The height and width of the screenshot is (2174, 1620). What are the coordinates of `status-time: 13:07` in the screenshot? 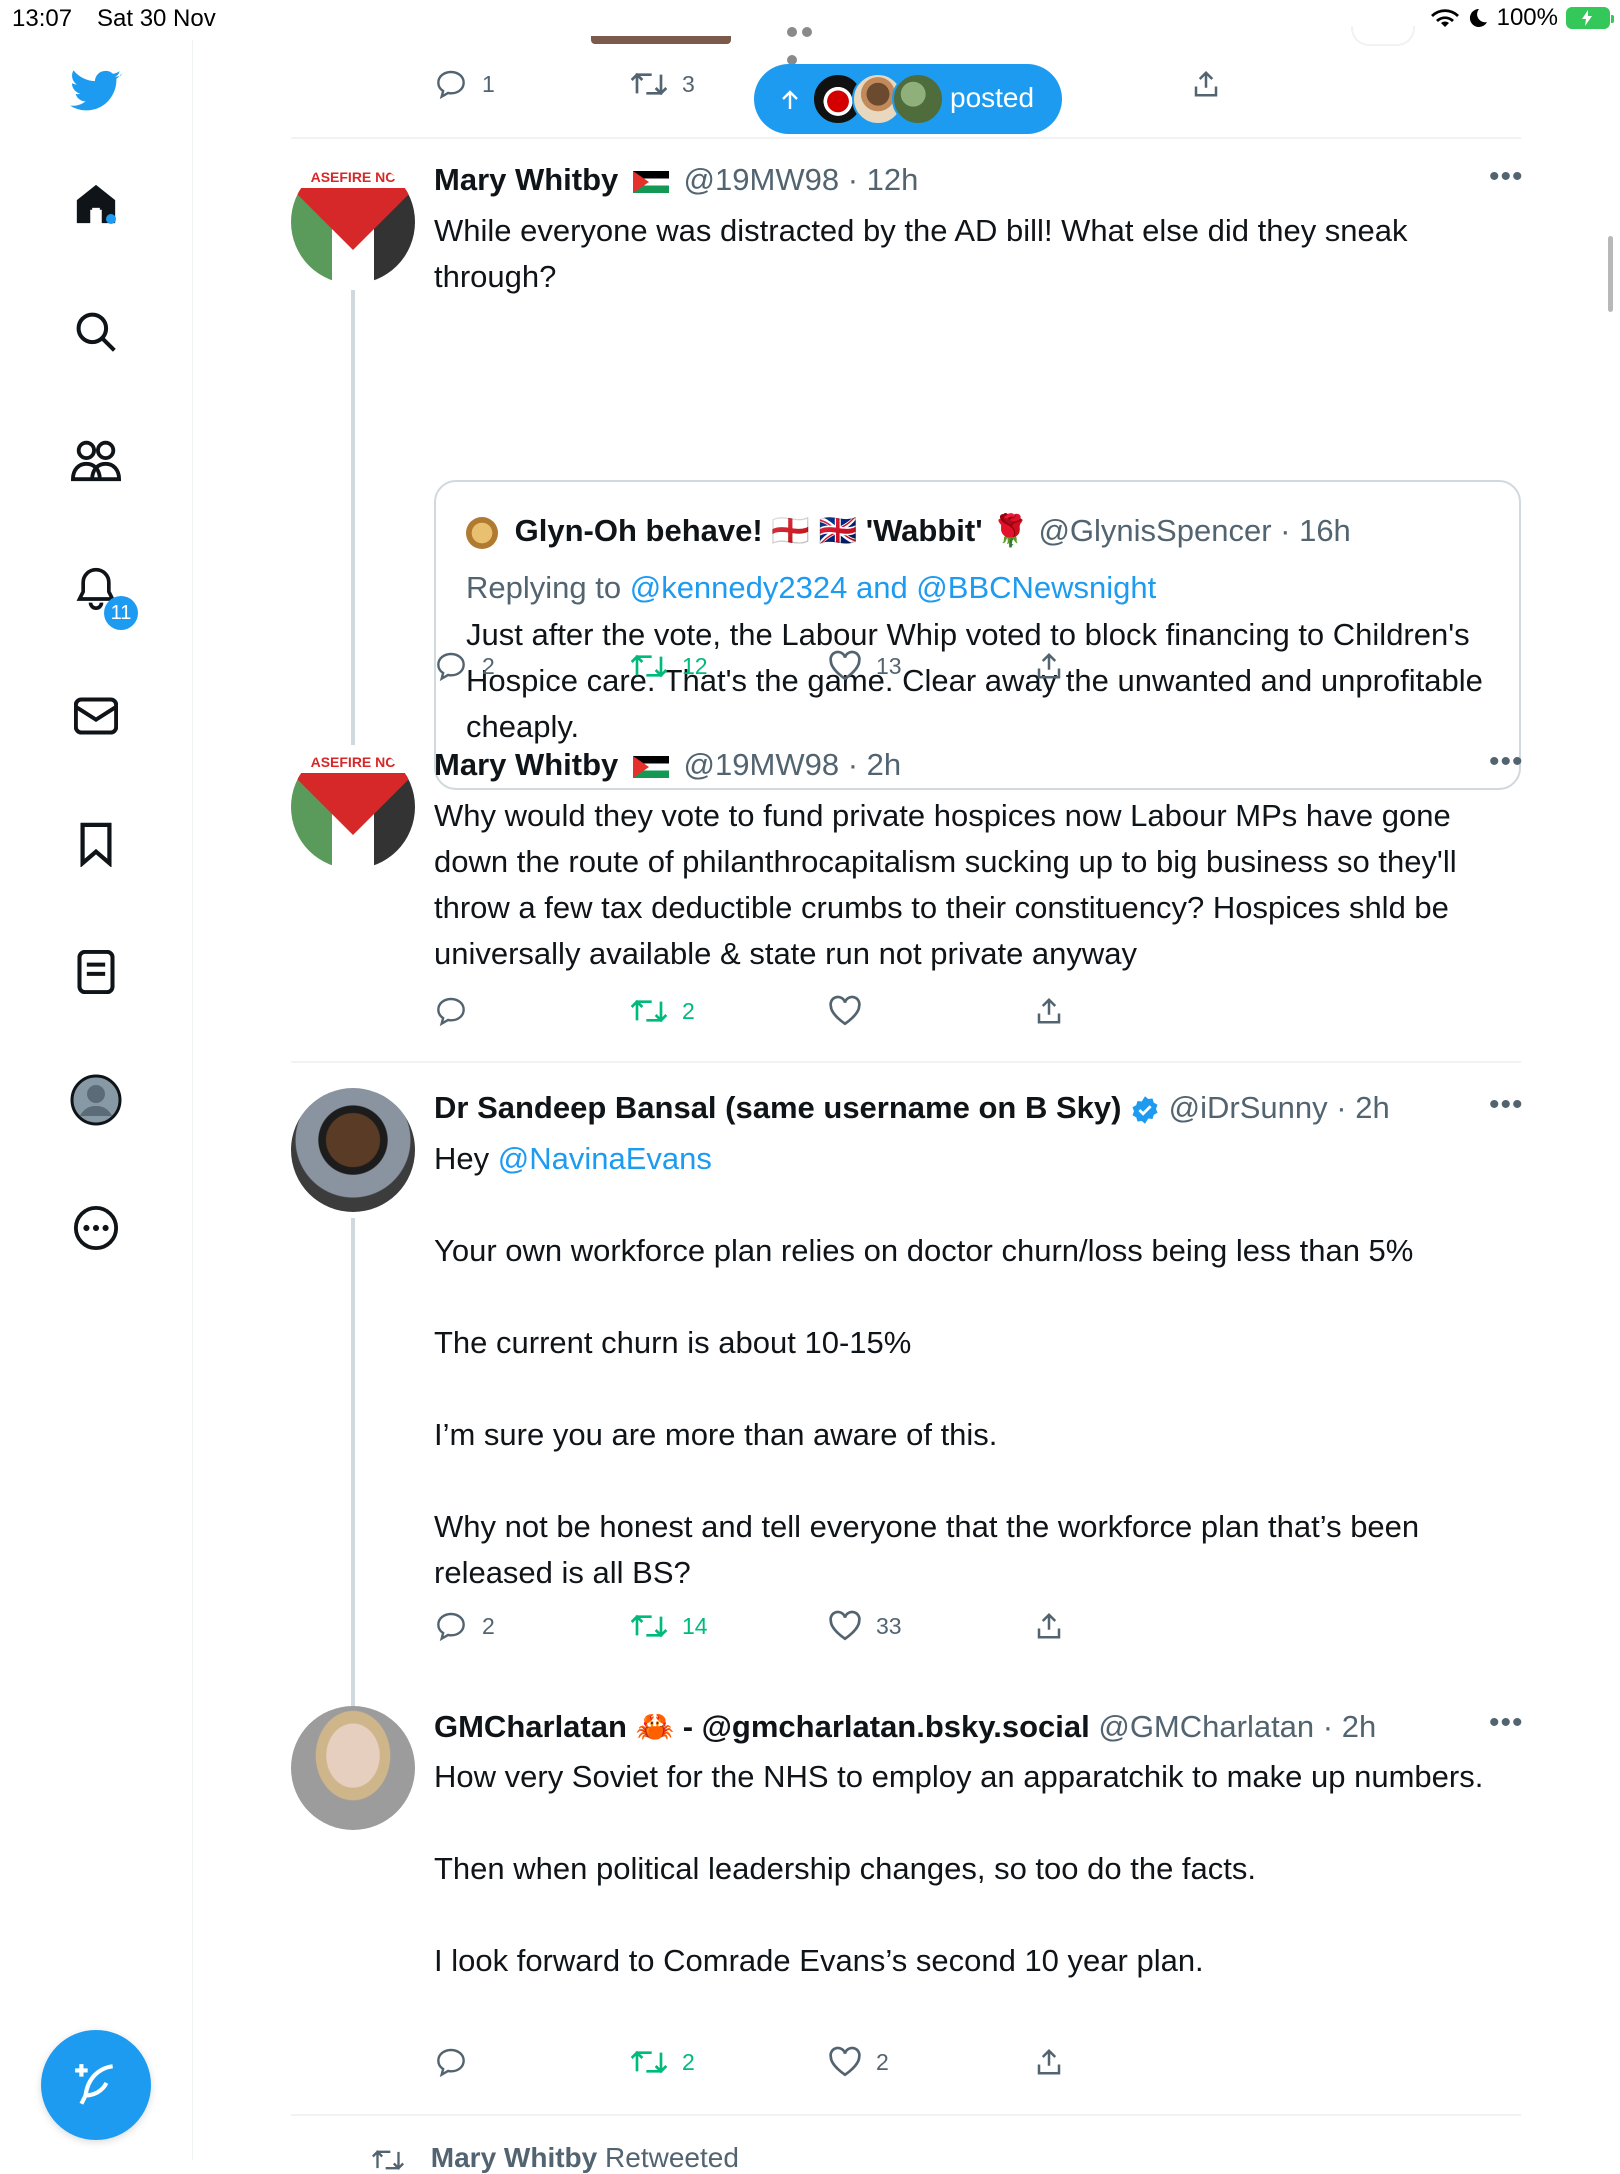 It's located at (42, 18).